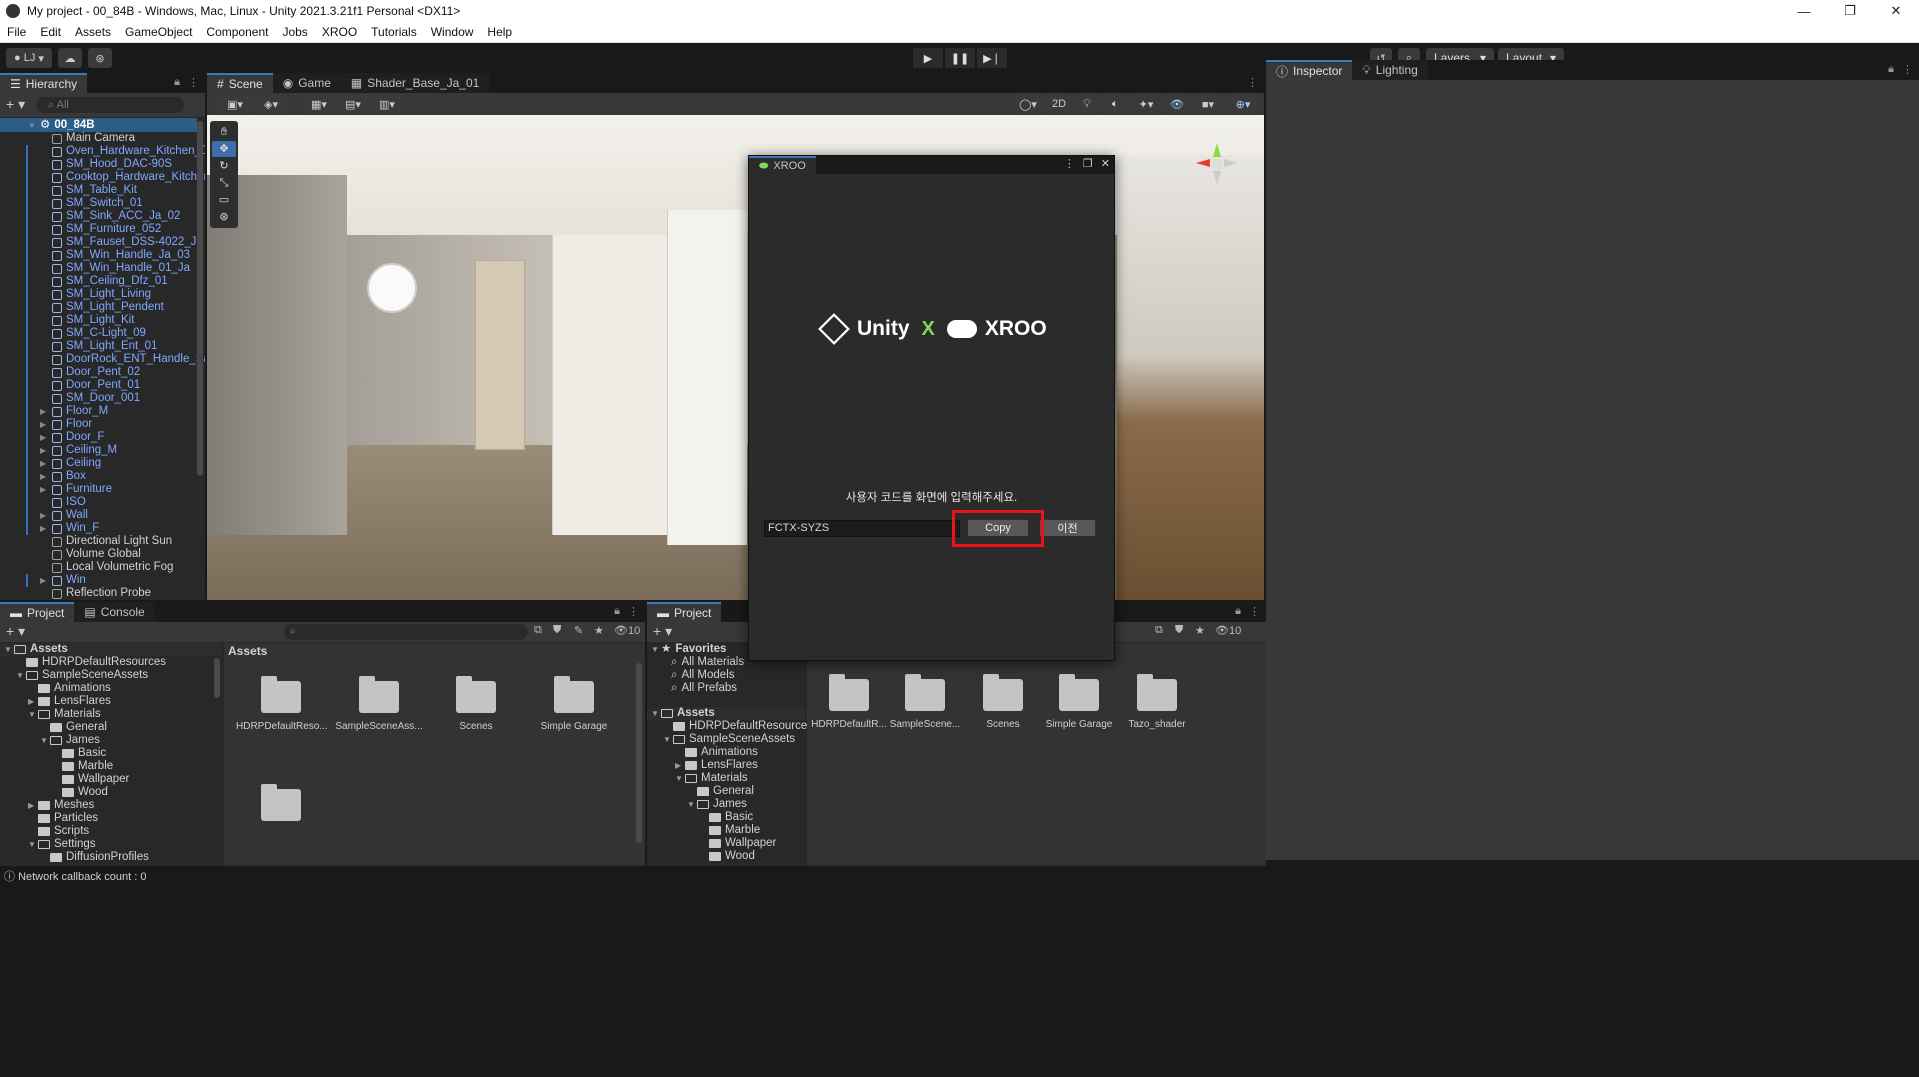  What do you see at coordinates (16, 32) in the screenshot?
I see `menu-file: File` at bounding box center [16, 32].